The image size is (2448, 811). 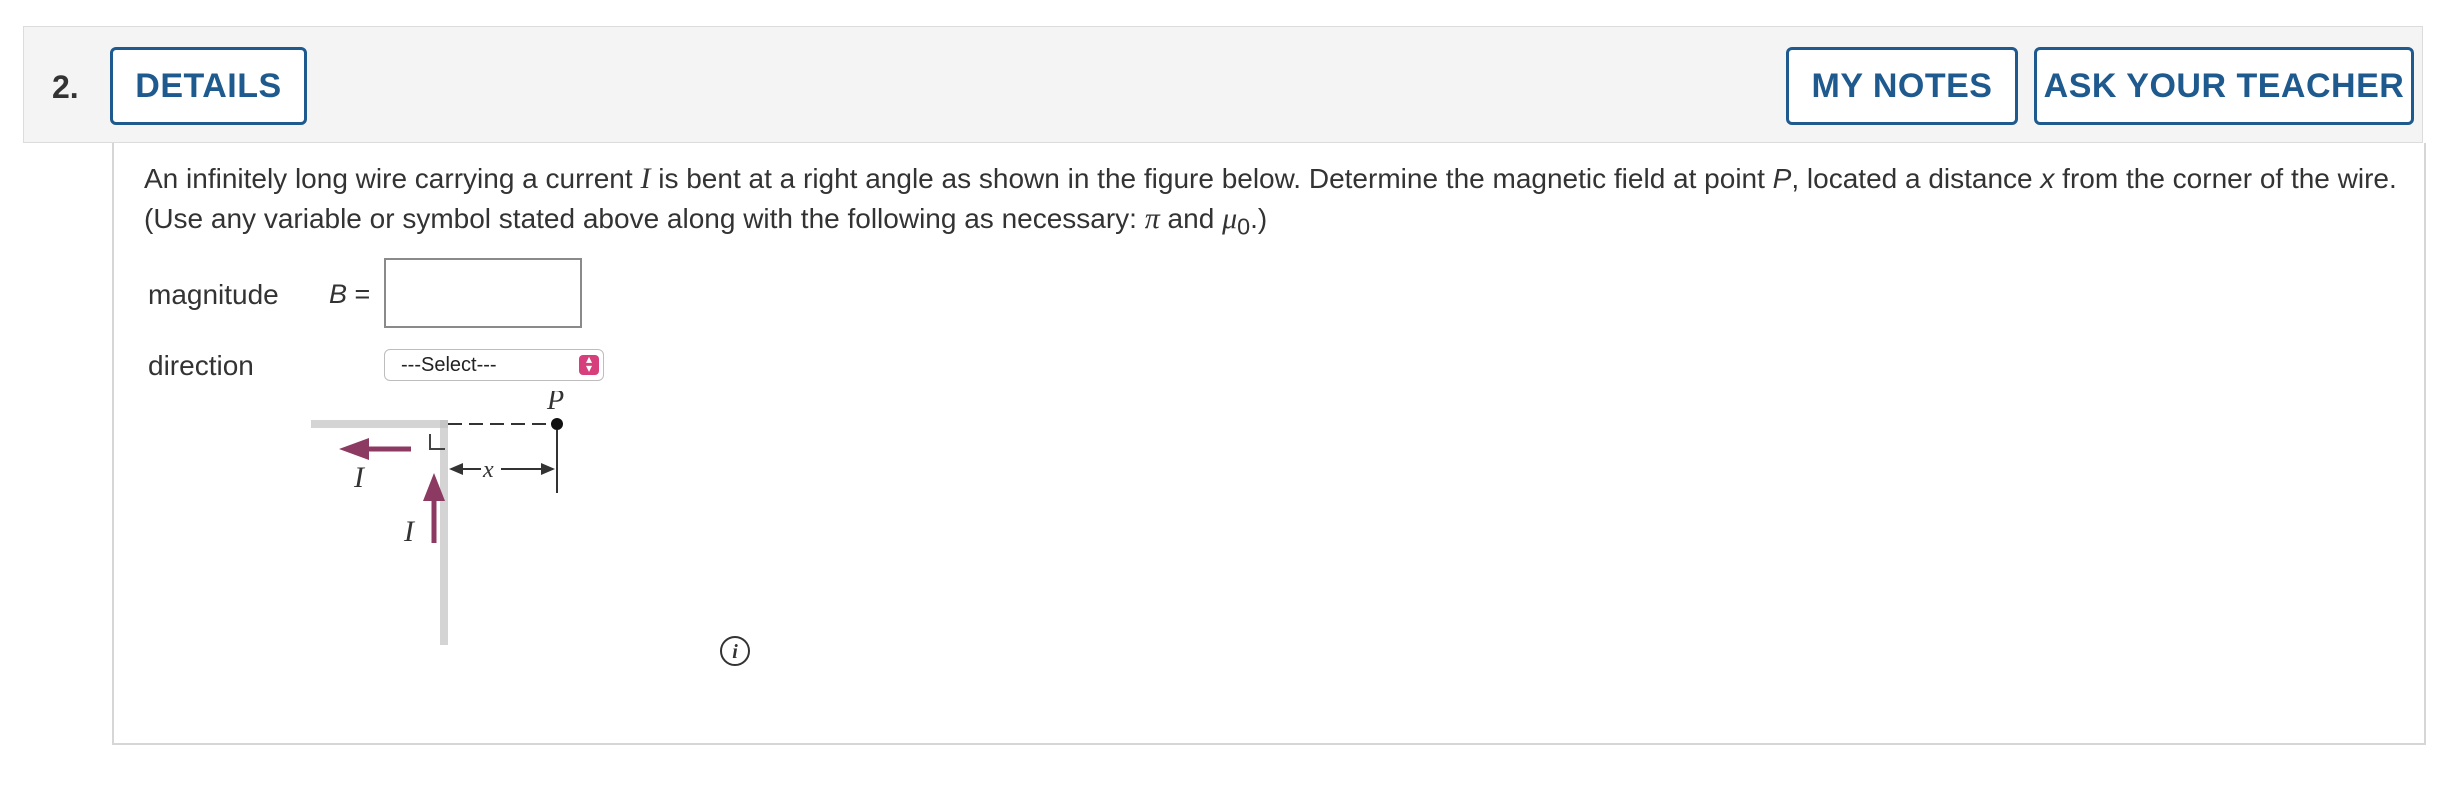 I want to click on current-label-vertical: I, so click(x=409, y=531).